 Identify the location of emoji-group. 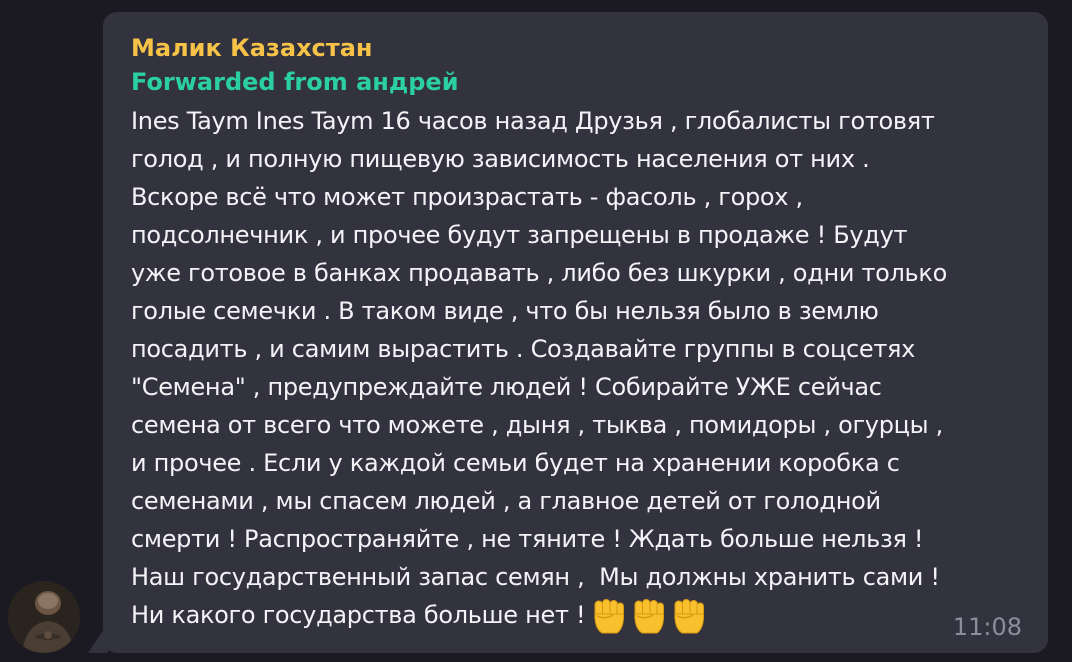
(651, 616).